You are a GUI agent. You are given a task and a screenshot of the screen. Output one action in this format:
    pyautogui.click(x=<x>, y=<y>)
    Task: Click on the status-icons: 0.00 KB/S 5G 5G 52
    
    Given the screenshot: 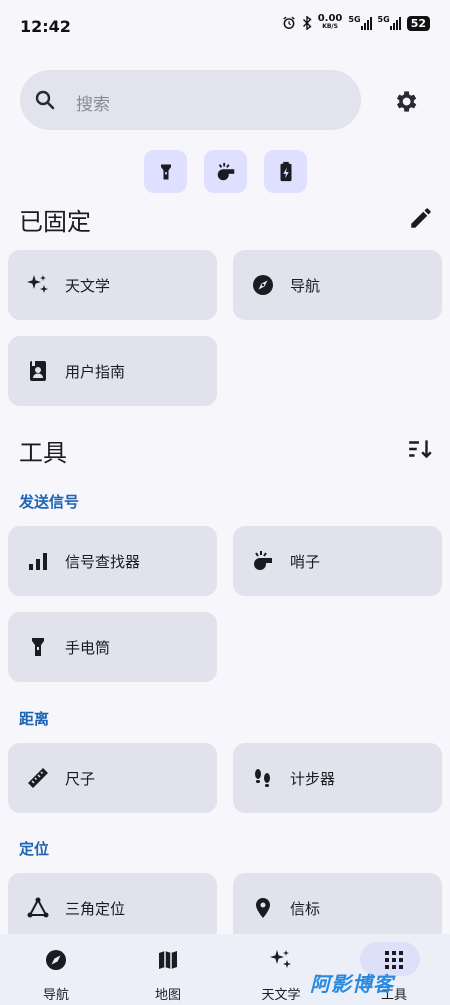 What is the action you would take?
    pyautogui.click(x=356, y=22)
    